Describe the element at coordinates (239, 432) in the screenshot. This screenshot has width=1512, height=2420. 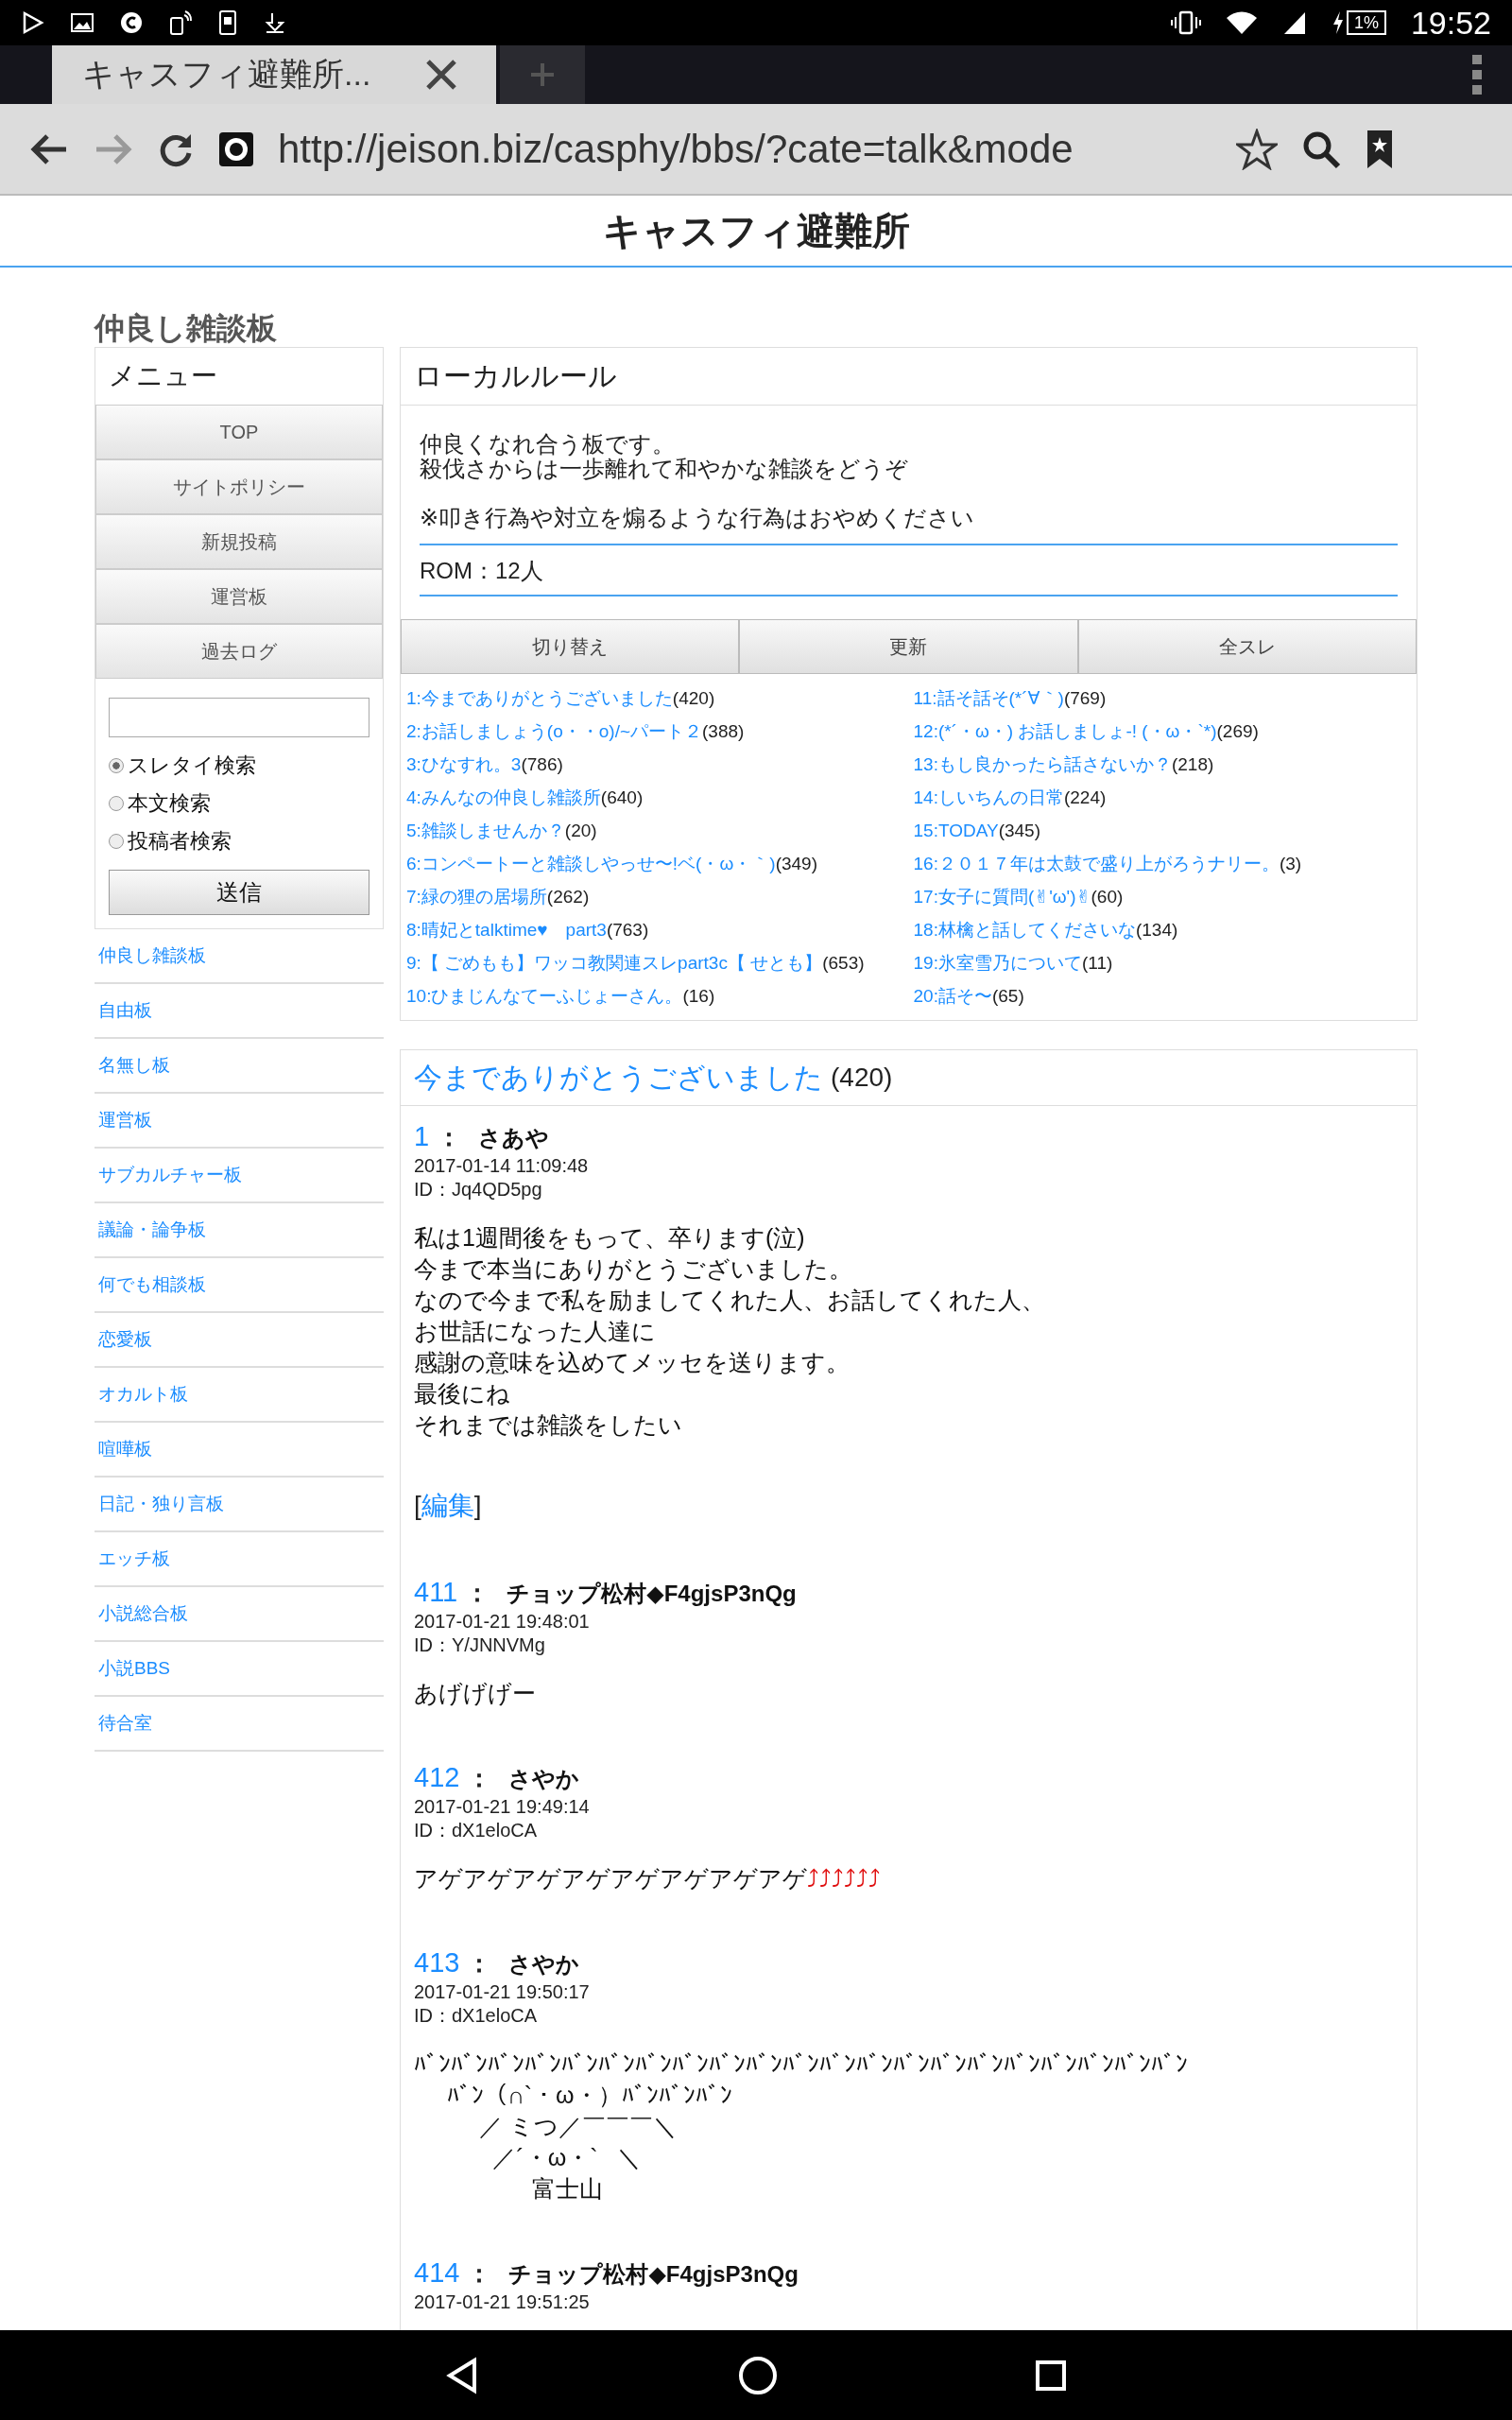
I see `menu-button: TOP` at that location.